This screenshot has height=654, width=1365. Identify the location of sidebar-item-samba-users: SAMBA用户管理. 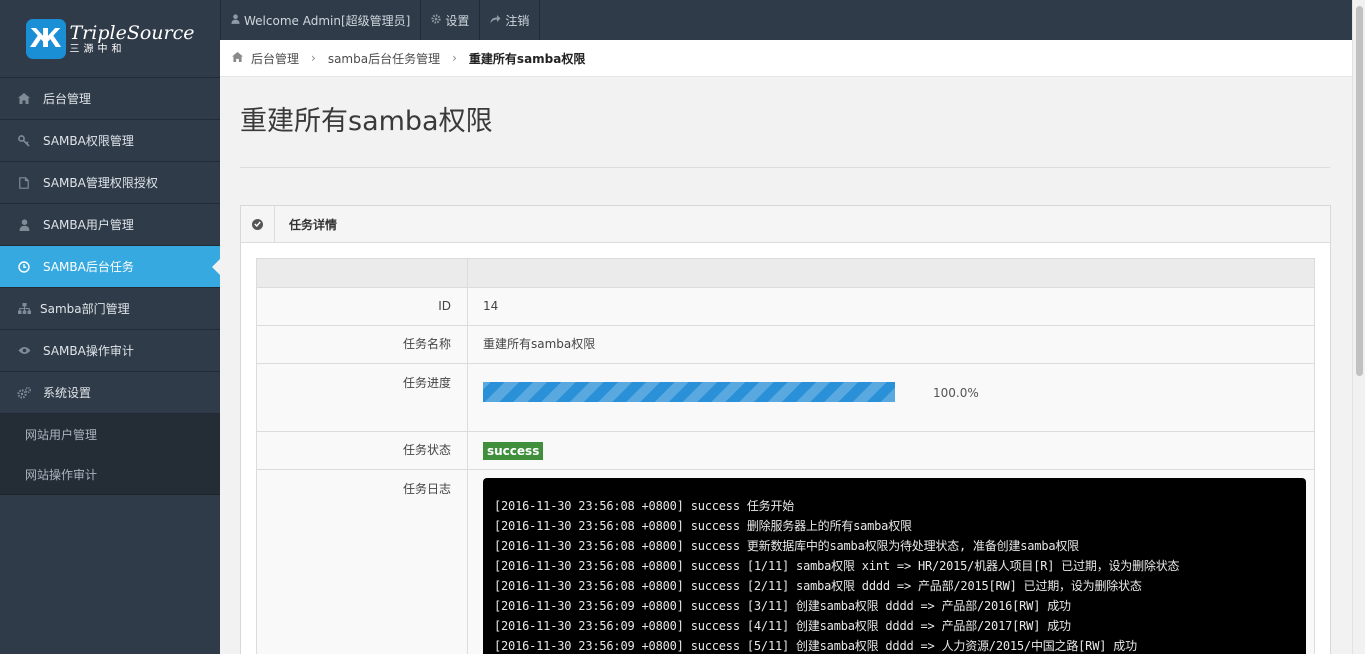
(110, 225).